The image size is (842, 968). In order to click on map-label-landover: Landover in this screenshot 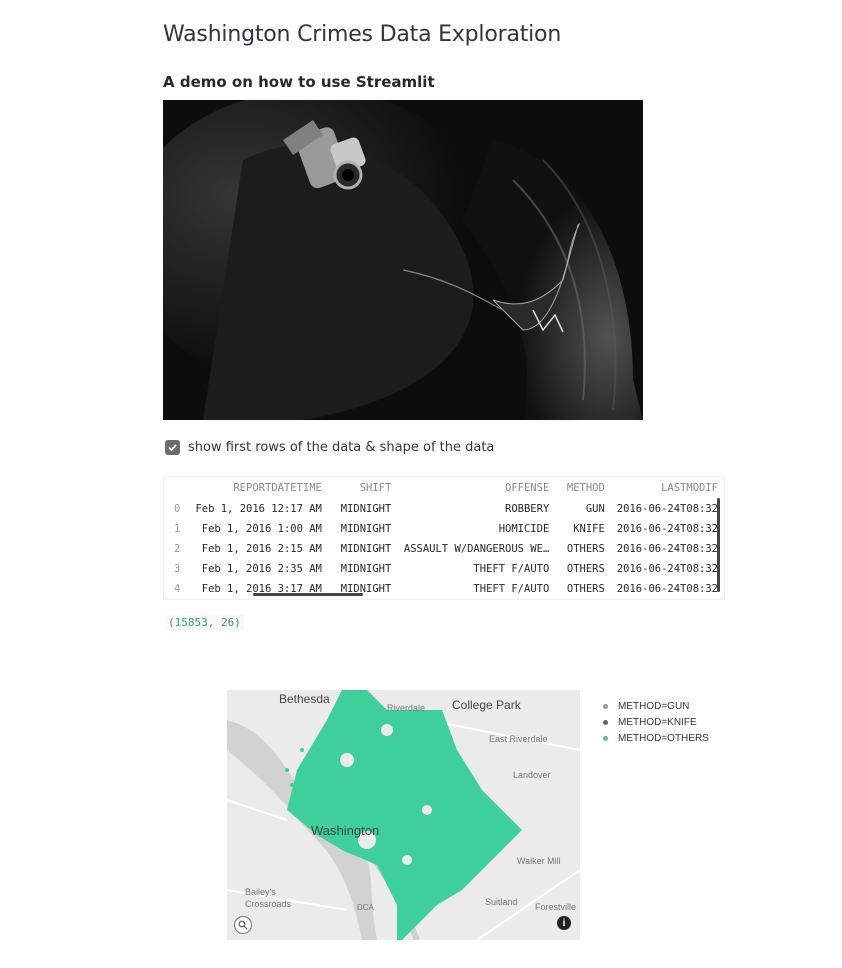, I will do `click(532, 775)`.